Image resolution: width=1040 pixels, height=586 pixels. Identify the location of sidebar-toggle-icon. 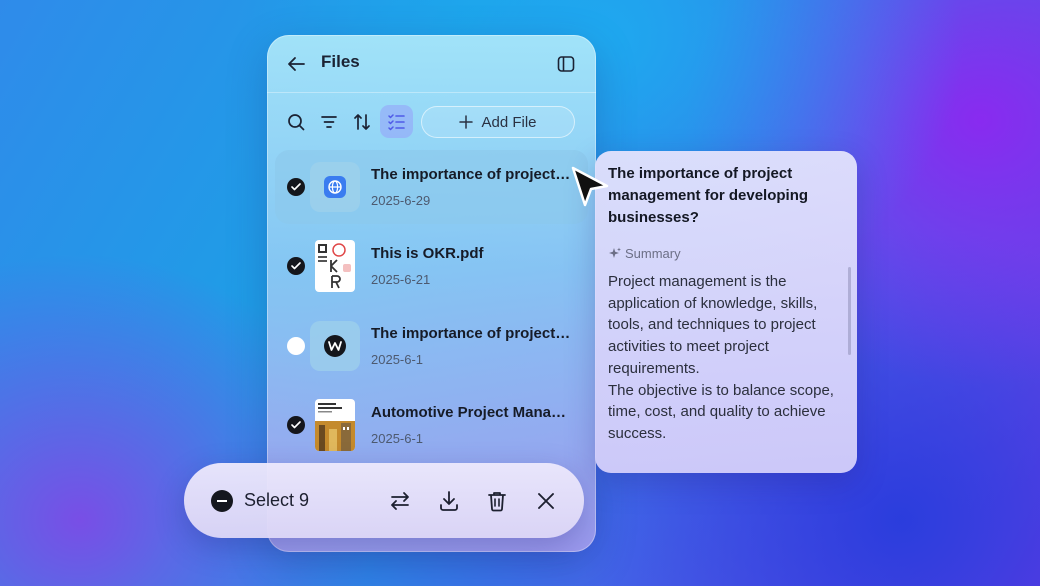
(566, 64).